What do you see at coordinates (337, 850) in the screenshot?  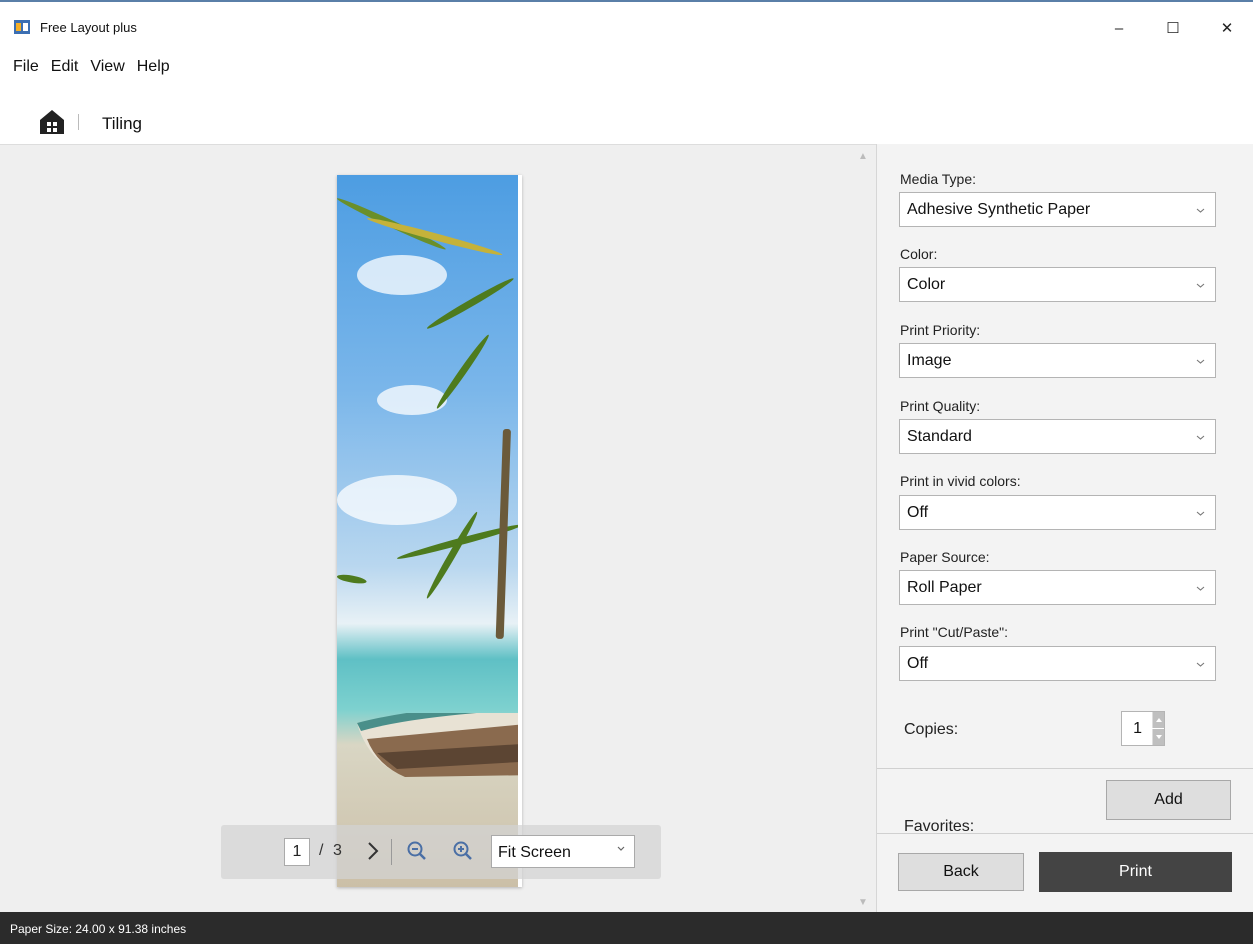 I see `page-total: 3` at bounding box center [337, 850].